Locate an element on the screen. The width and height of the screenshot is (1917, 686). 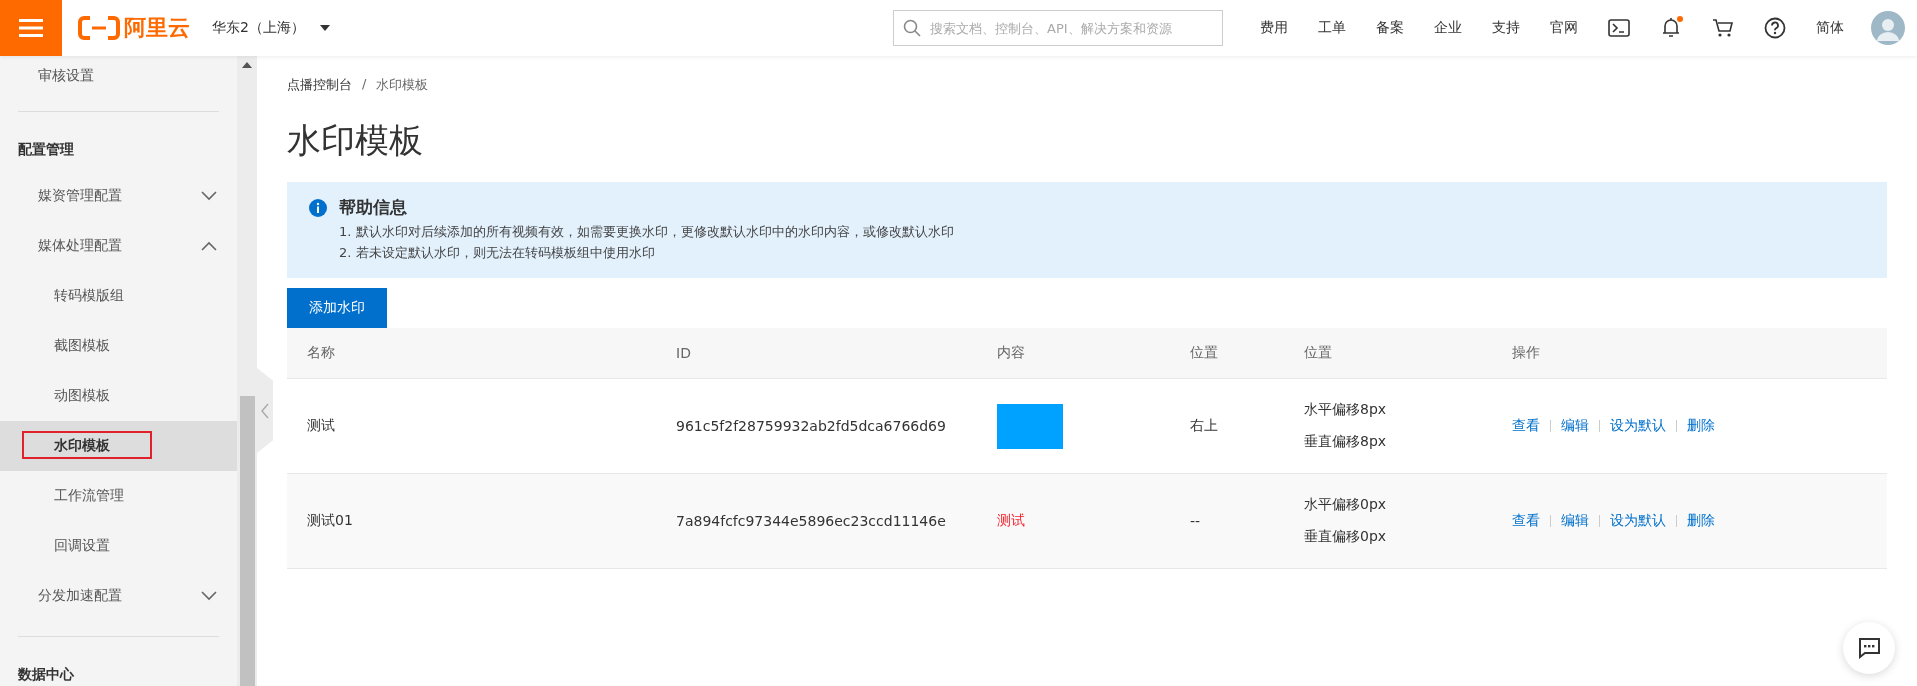
menu-icon is located at coordinates (31, 28).